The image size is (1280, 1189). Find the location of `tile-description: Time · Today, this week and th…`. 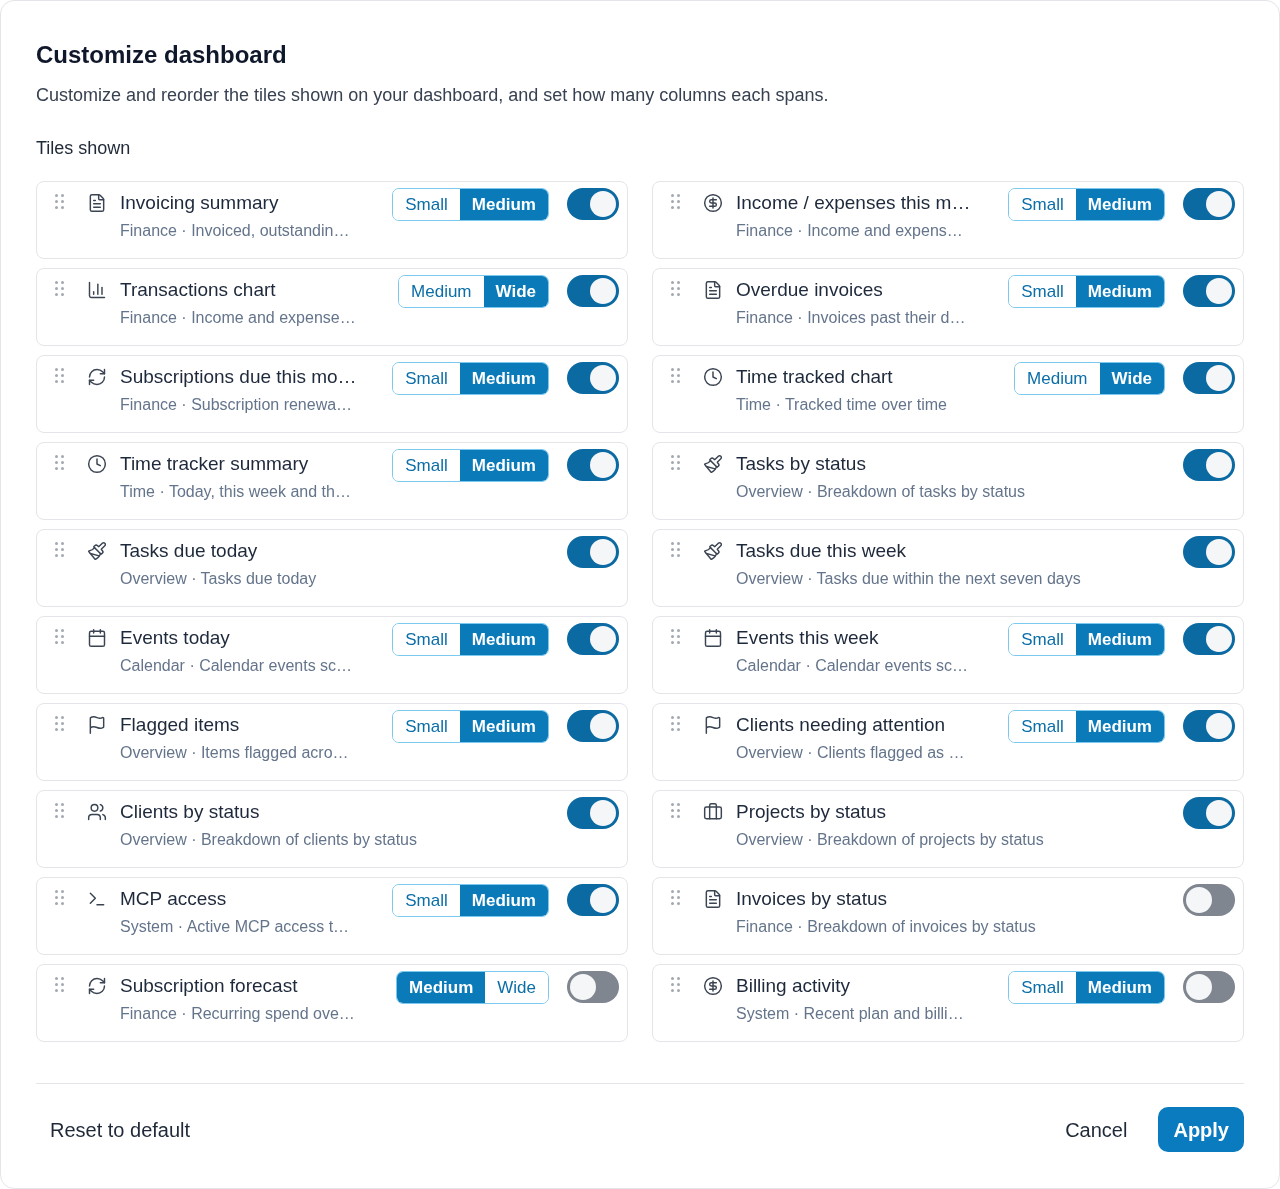

tile-description: Time · Today, this week and th… is located at coordinates (235, 492).